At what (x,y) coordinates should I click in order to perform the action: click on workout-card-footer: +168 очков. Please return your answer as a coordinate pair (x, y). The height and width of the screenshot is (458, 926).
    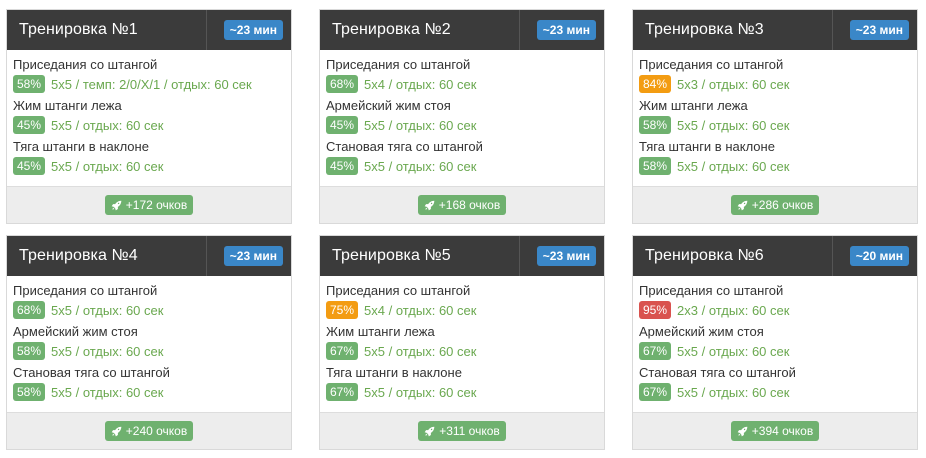
    Looking at the image, I should click on (462, 204).